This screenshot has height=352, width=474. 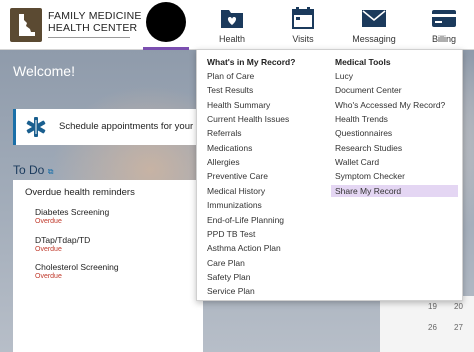 What do you see at coordinates (95, 16) in the screenshot?
I see `brand-line-1: FAMILY MEDICINE` at bounding box center [95, 16].